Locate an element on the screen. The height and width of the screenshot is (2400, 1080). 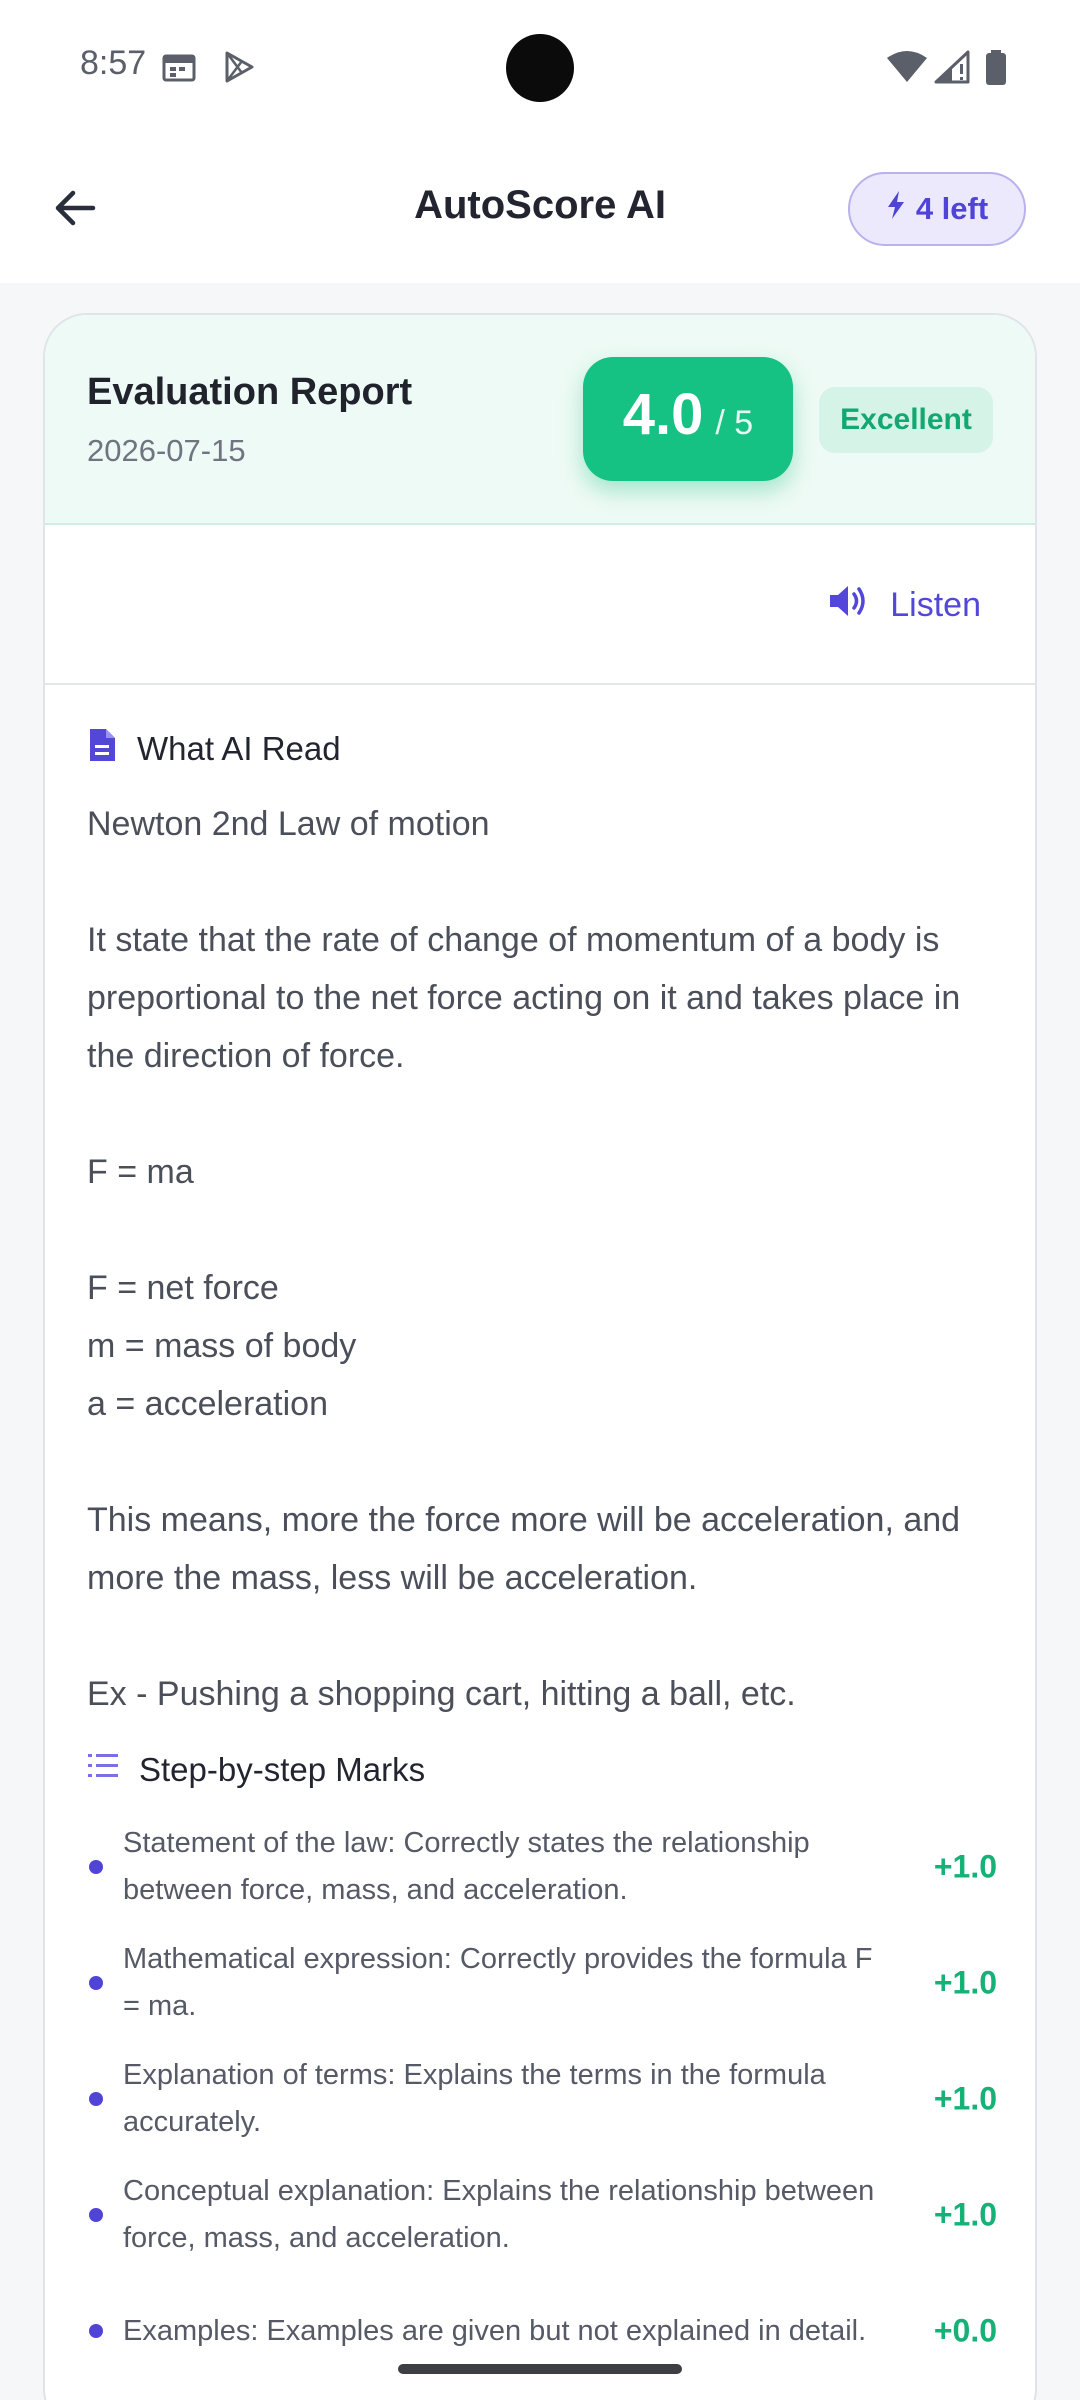
app-bar: AutoScore AI 4 left is located at coordinates (540, 209).